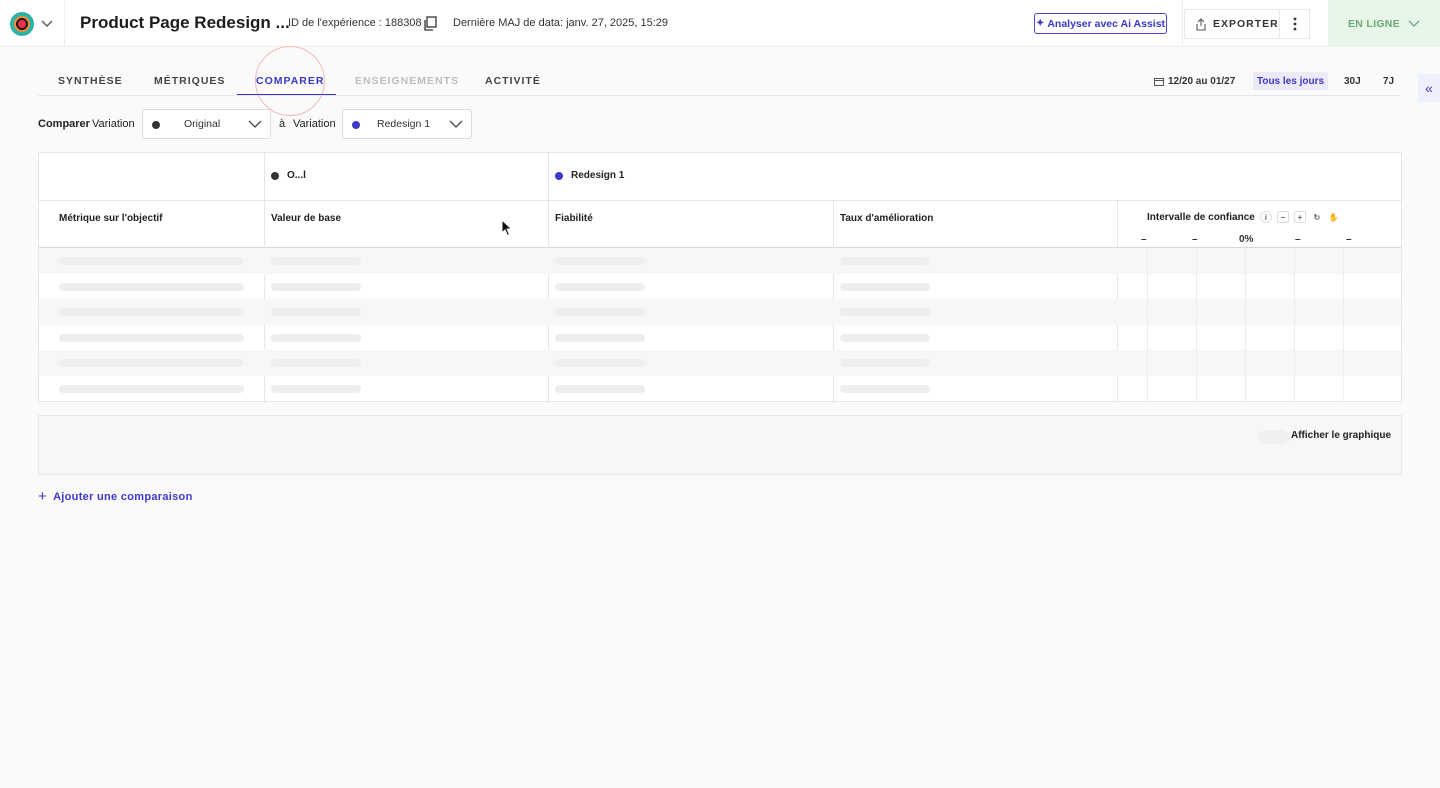 This screenshot has height=788, width=1440. I want to click on confidence-label: Intervalle de confiance, so click(1201, 217).